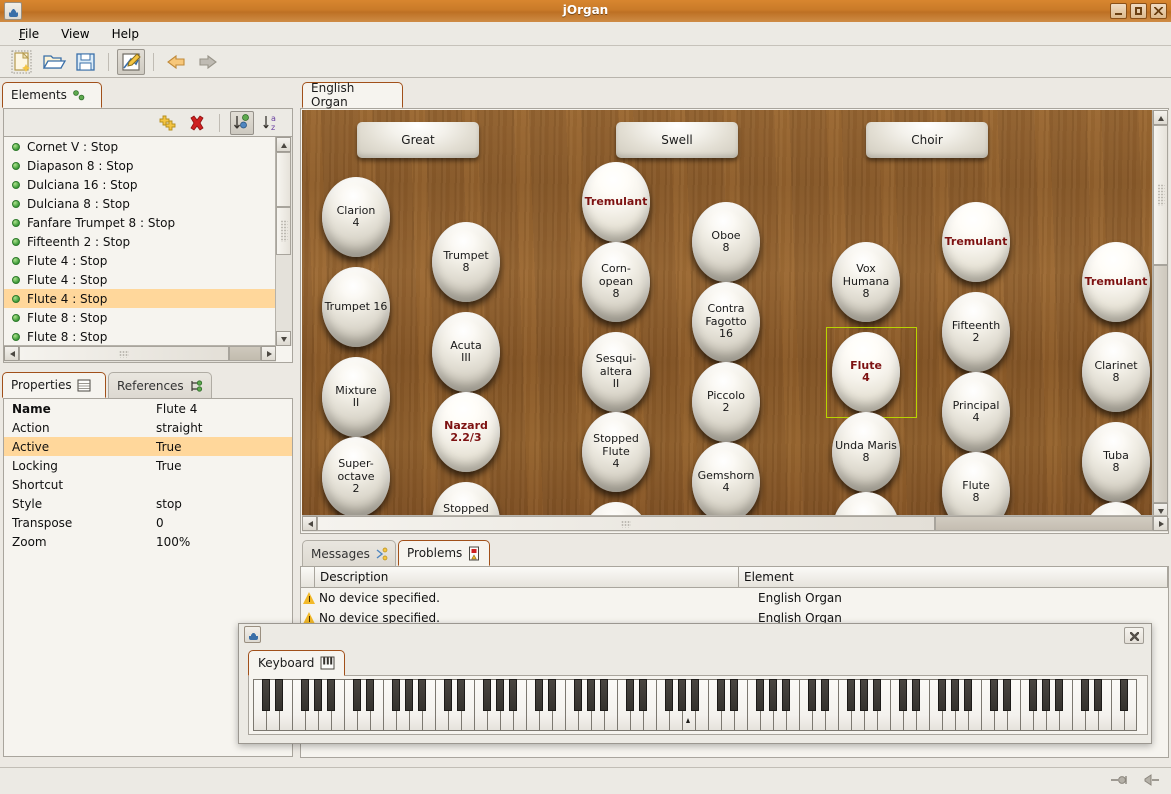  I want to click on console-horizontal-scrollbar, so click(735, 523).